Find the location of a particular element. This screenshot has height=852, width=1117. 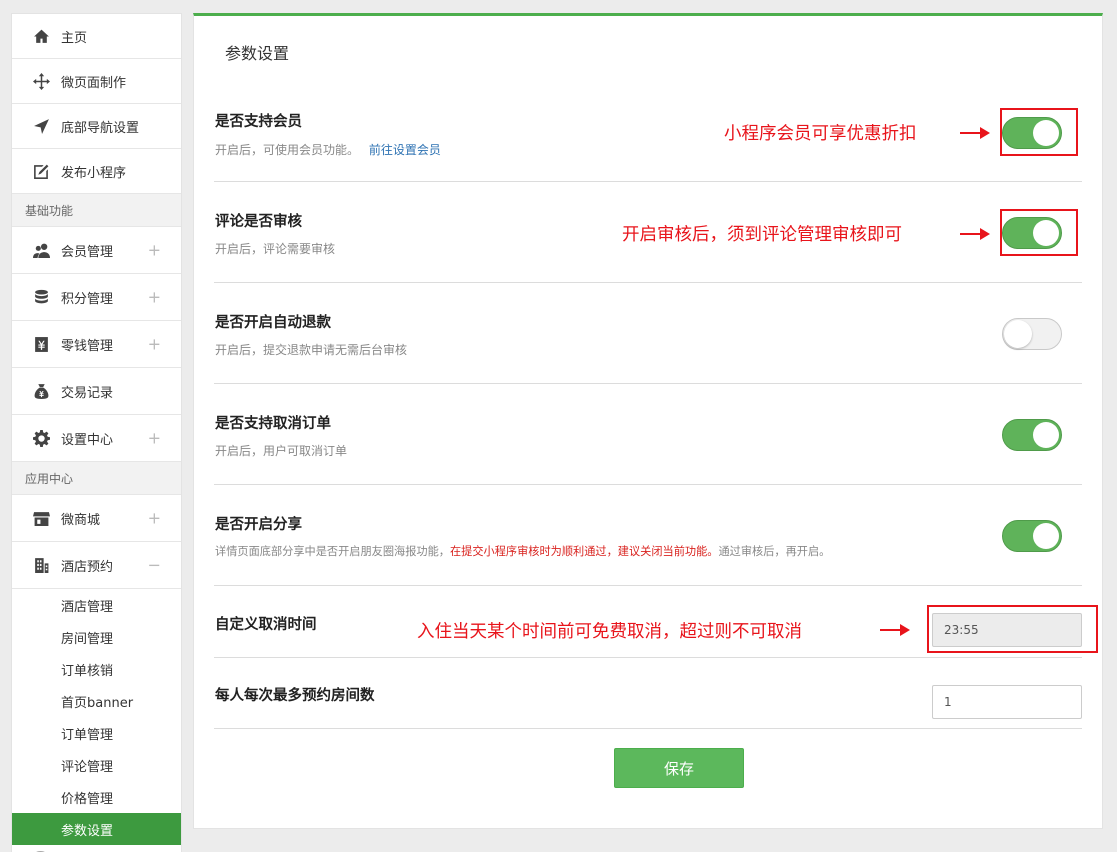

partial-nav-item is located at coordinates (96, 848).